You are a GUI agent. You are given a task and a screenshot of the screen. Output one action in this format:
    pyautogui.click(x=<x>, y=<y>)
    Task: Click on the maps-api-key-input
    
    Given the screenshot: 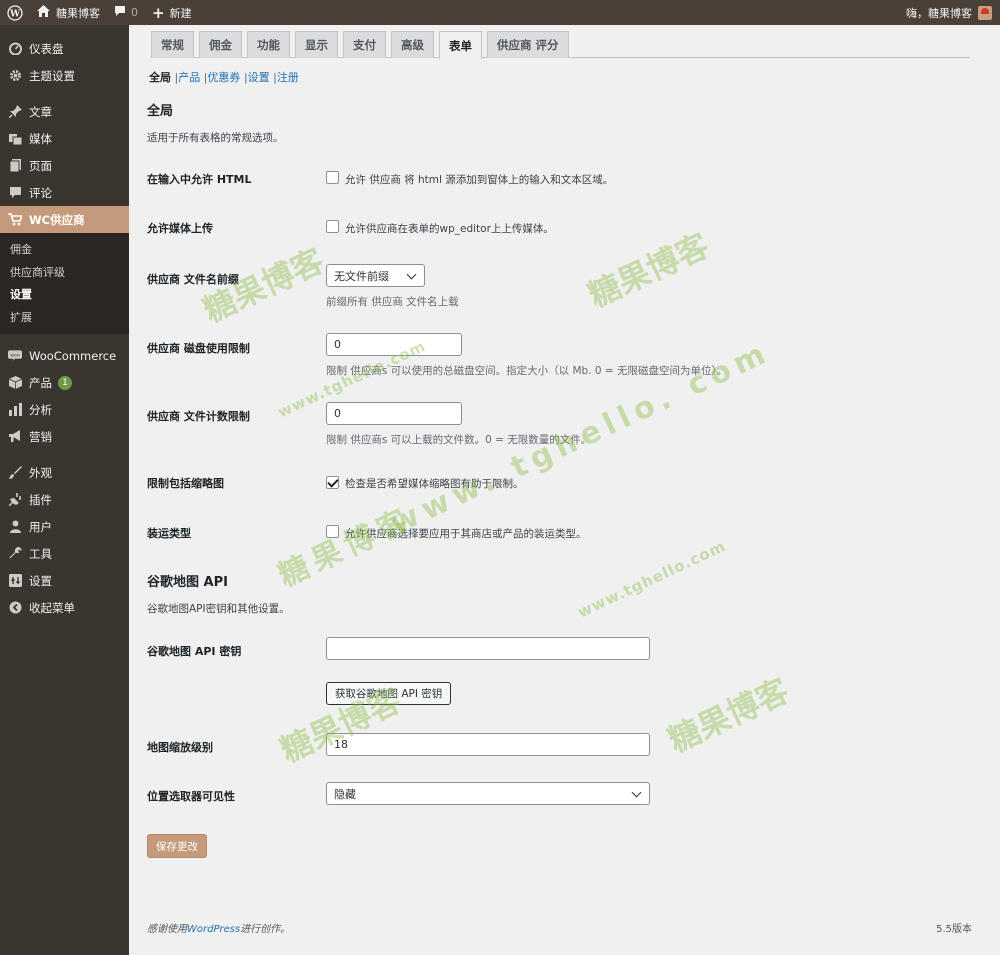 What is the action you would take?
    pyautogui.click(x=488, y=648)
    